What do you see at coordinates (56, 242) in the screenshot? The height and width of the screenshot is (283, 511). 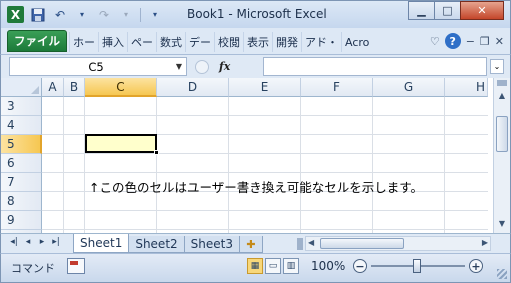 I see `last-sheet-icon: ▸|` at bounding box center [56, 242].